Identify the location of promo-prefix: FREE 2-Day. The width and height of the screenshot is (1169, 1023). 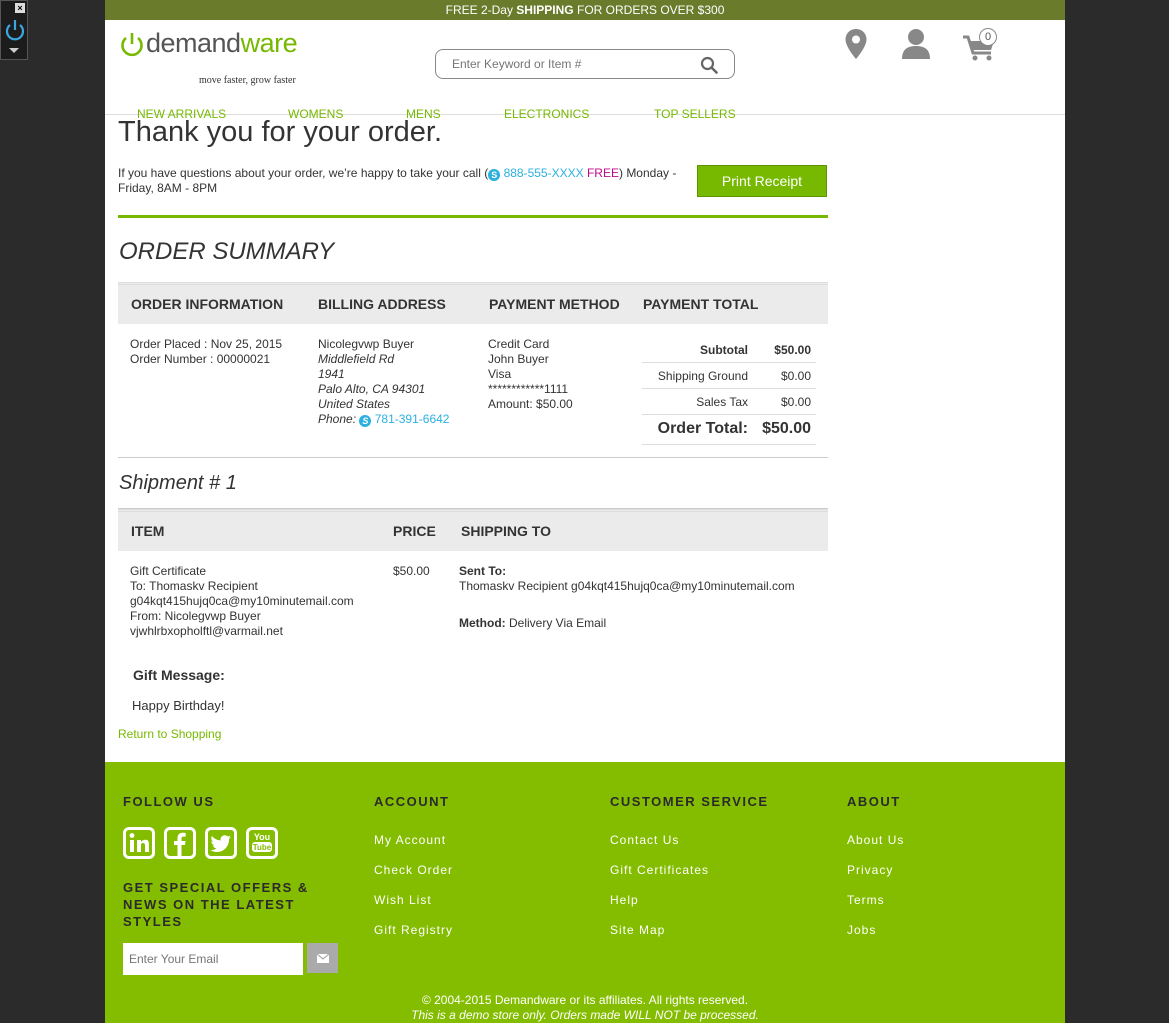
(481, 10).